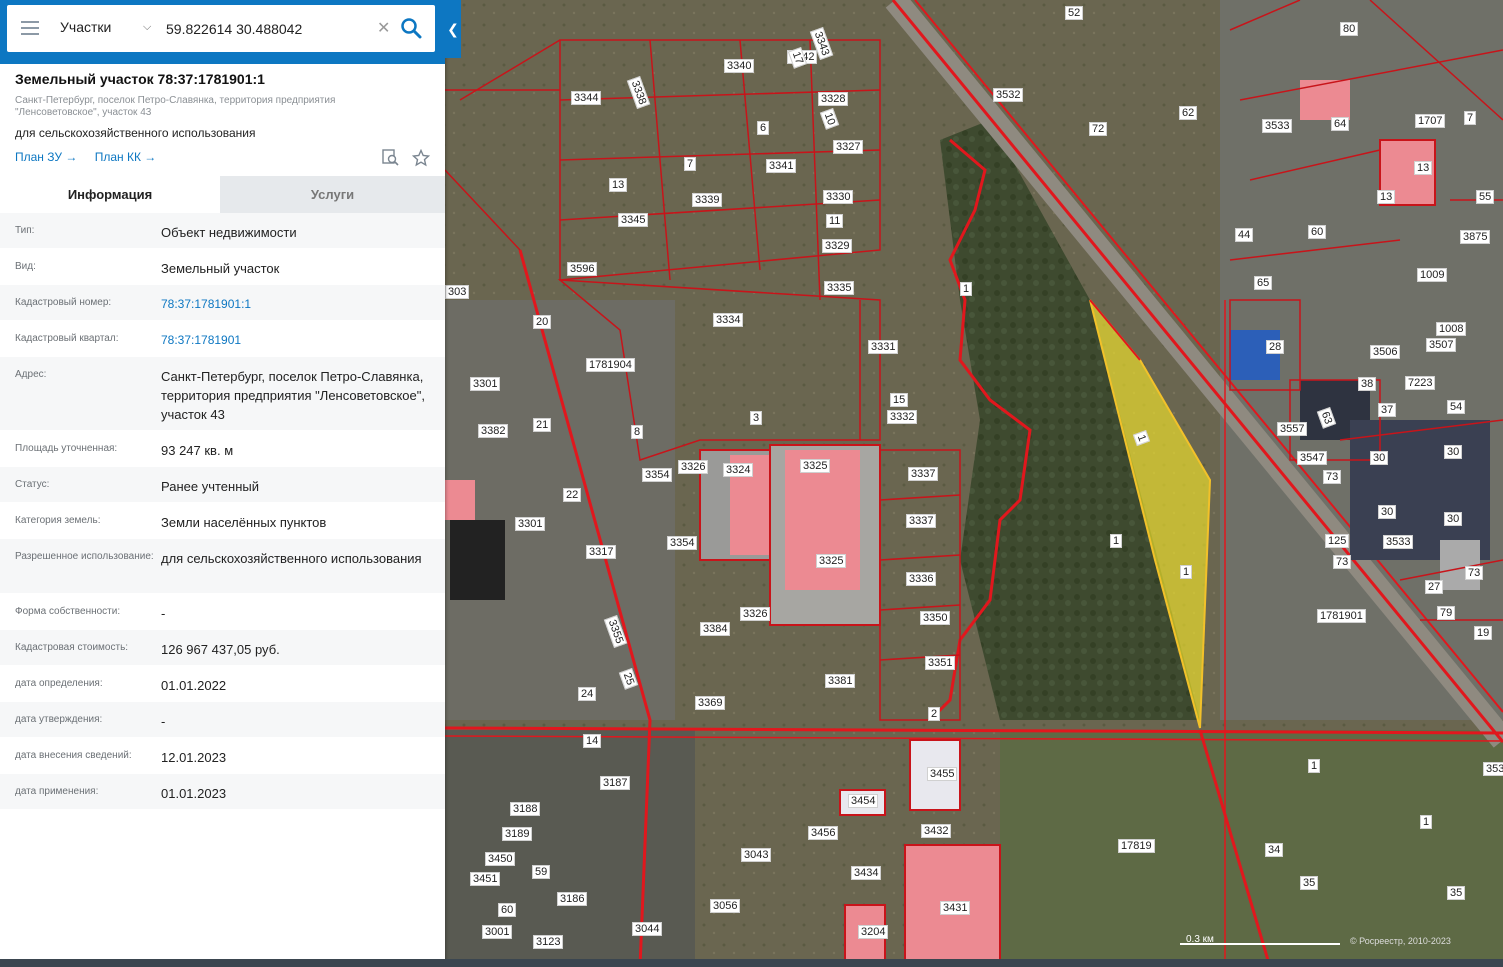  Describe the element at coordinates (411, 28) in the screenshot. I see `search-icon` at that location.